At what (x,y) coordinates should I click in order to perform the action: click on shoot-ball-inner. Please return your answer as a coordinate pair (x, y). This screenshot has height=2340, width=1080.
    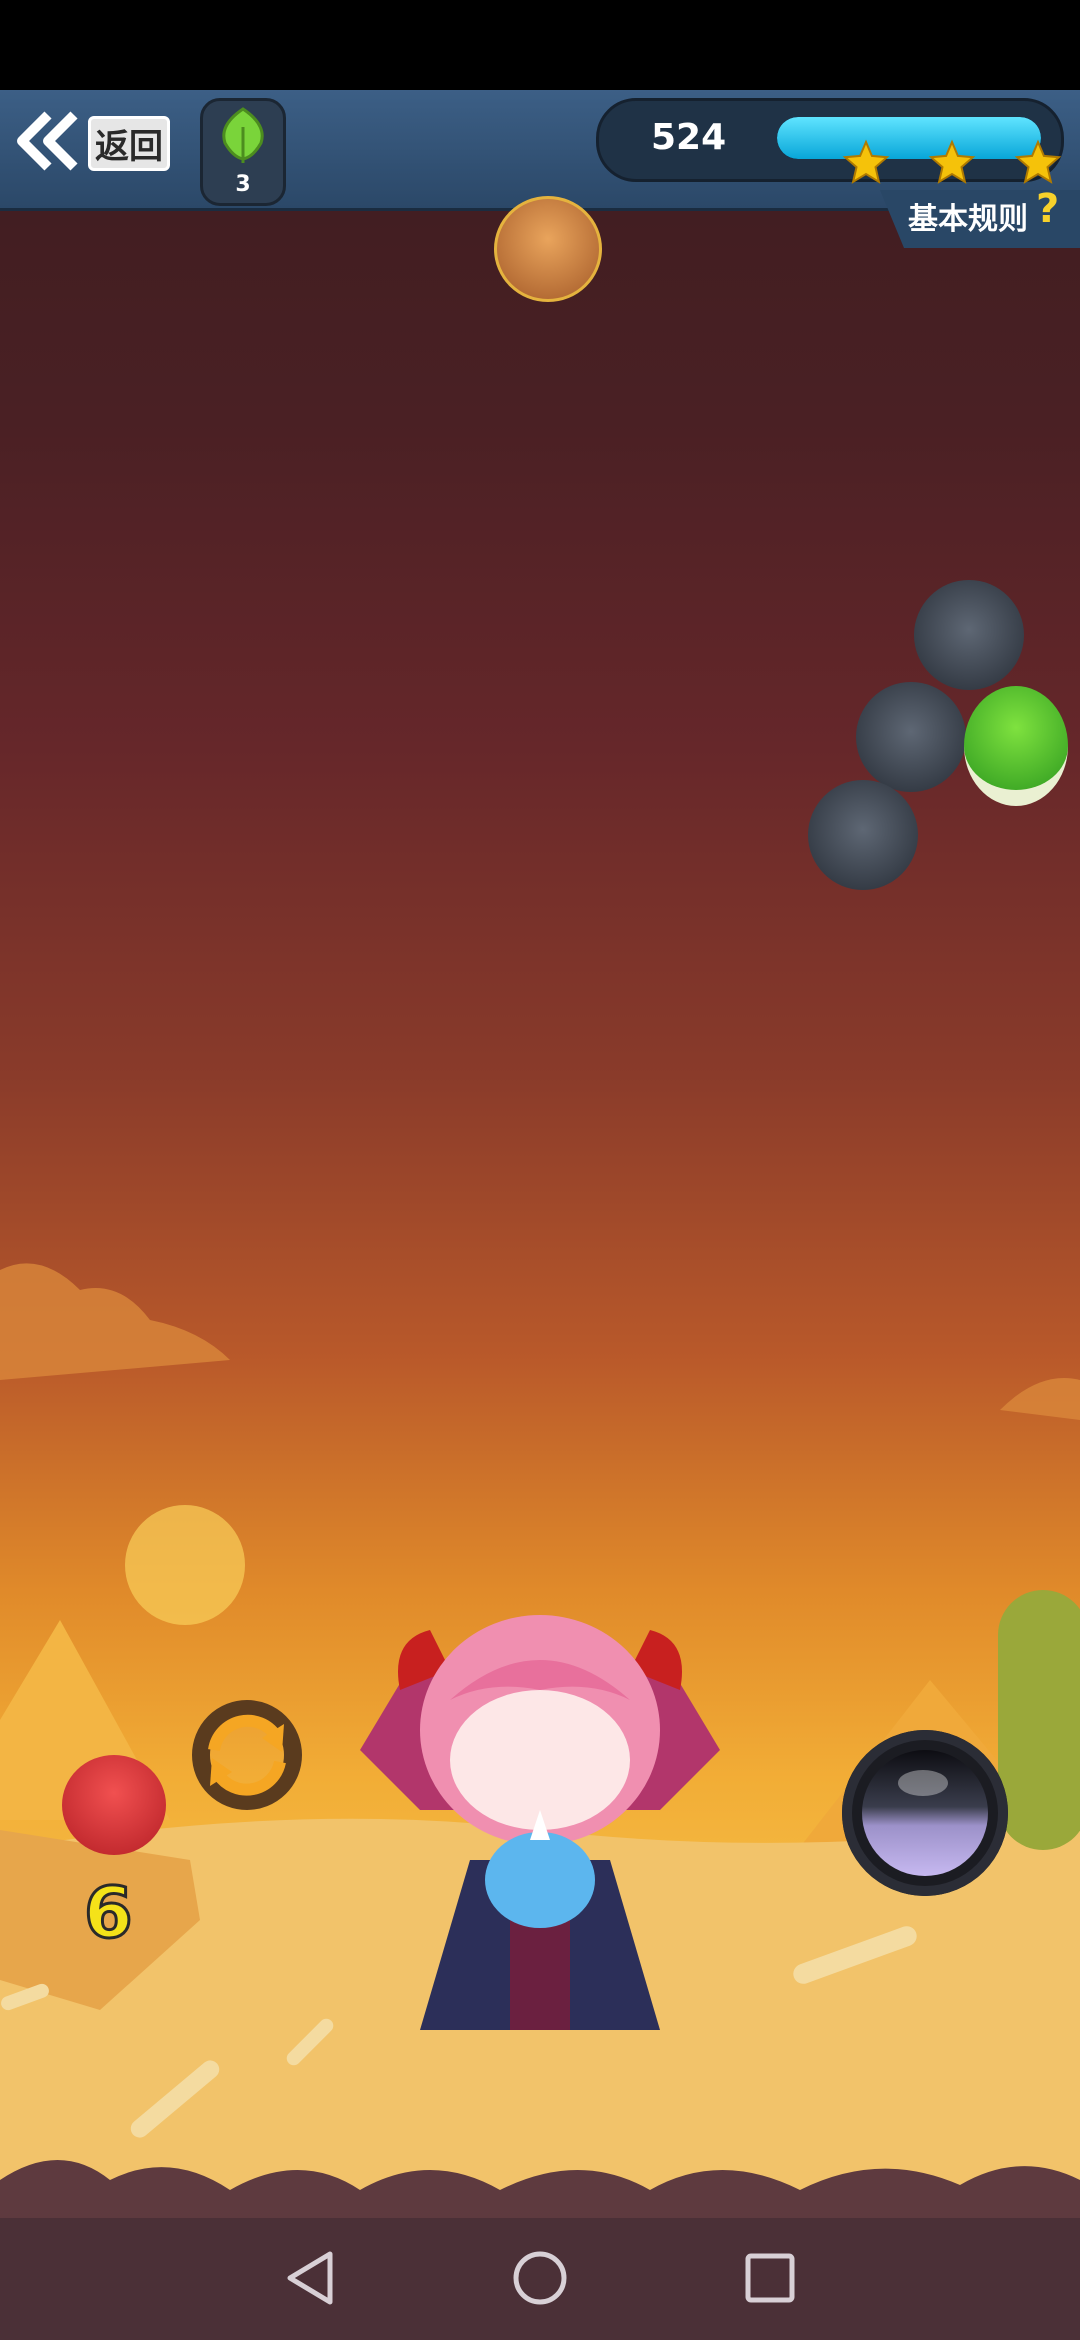
    Looking at the image, I should click on (925, 1813).